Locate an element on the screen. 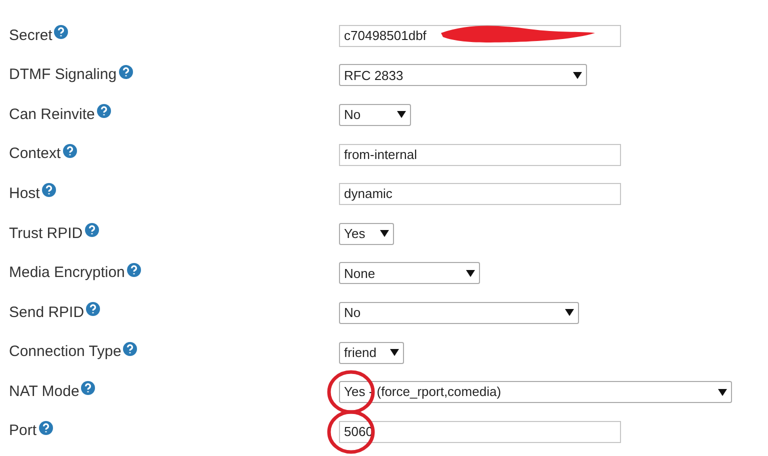 Image resolution: width=768 pixels, height=456 pixels. field-label: Context is located at coordinates (35, 154).